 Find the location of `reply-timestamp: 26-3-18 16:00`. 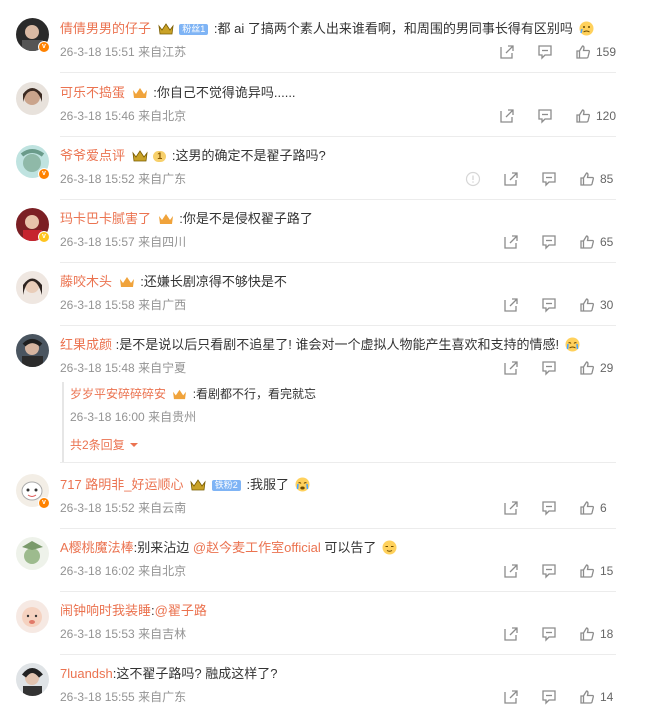

reply-timestamp: 26-3-18 16:00 is located at coordinates (107, 417).